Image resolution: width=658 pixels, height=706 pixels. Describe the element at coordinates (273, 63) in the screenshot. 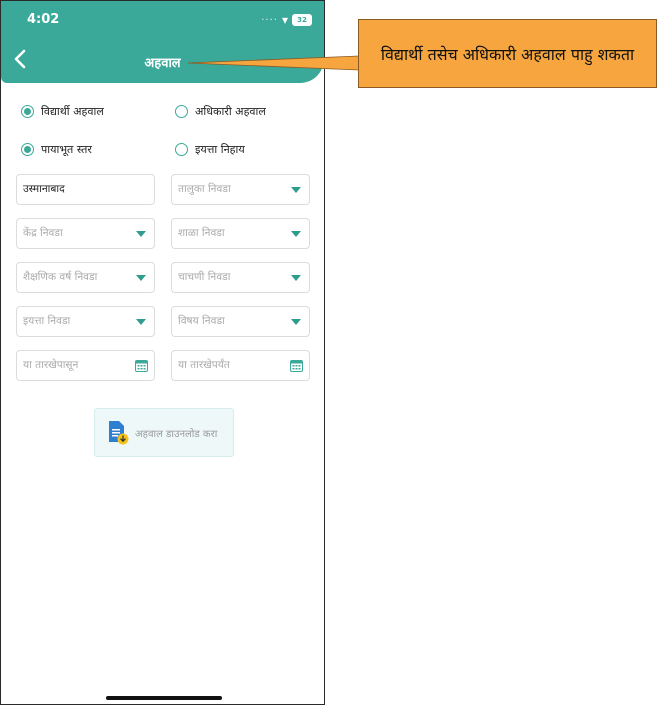

I see `callout-pointer` at that location.